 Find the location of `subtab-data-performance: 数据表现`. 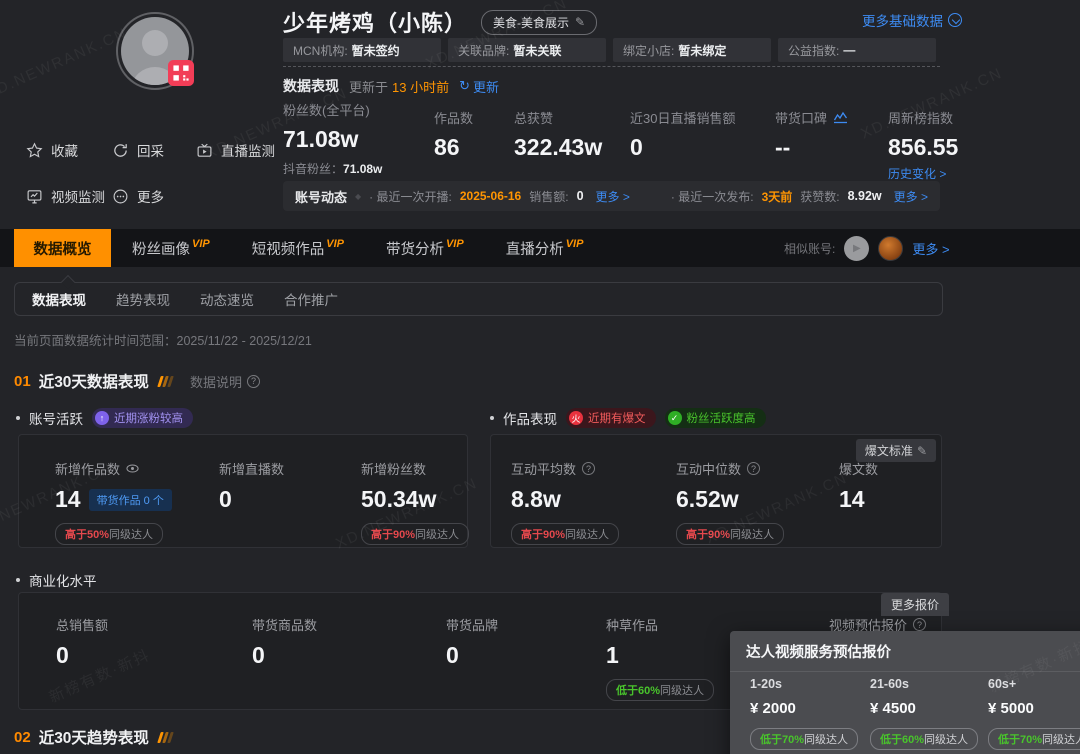

subtab-data-performance: 数据表现 is located at coordinates (59, 299).